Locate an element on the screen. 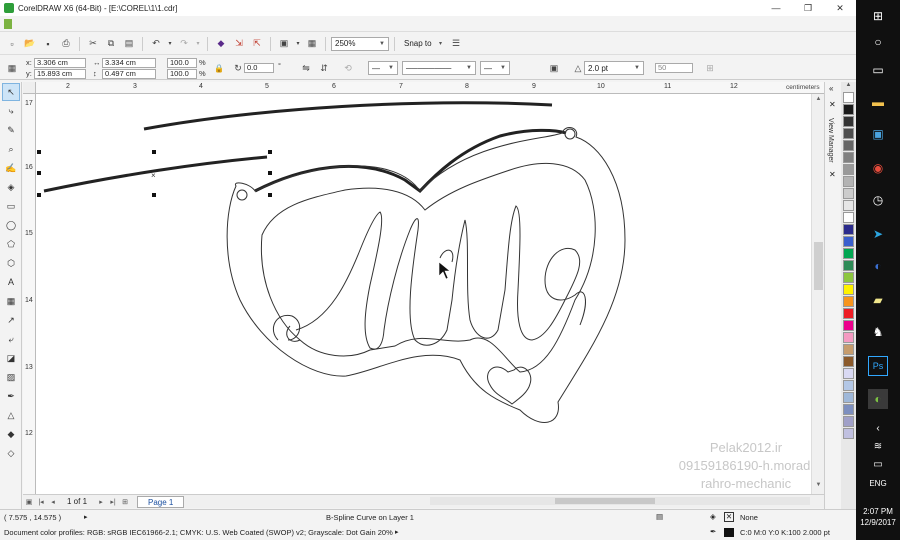 This screenshot has width=900, height=540. polygon-tool-icon: ⬠ is located at coordinates (11, 244).